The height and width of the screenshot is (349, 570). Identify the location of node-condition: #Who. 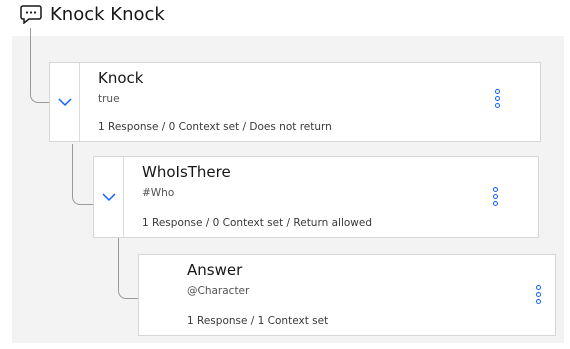
(158, 193).